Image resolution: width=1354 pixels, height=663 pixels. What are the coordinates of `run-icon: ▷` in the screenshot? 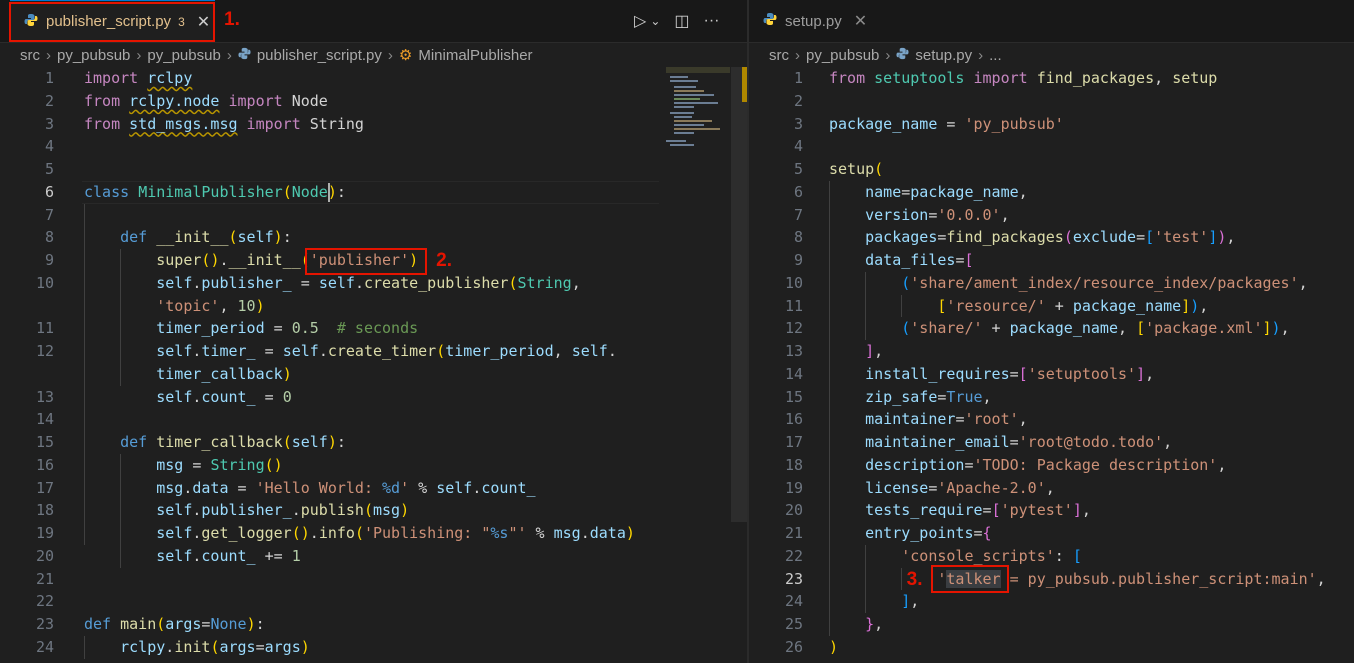 It's located at (640, 21).